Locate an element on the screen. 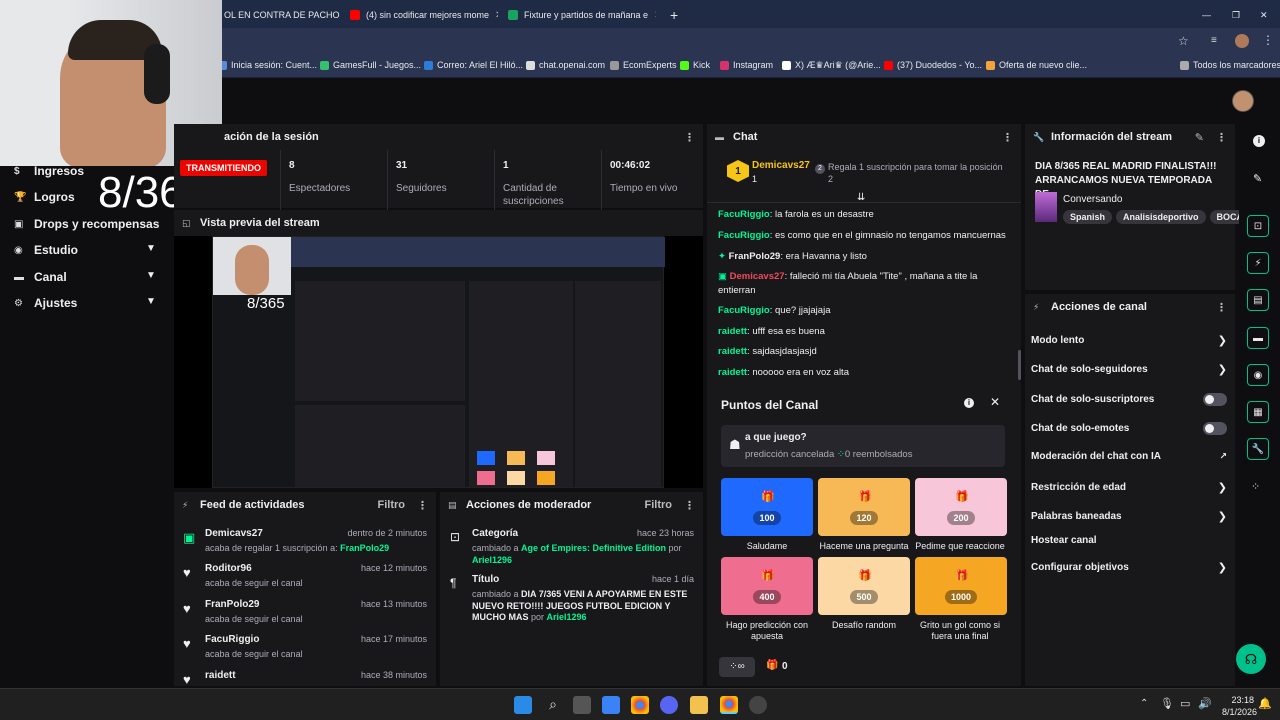  browser-tab: Fixture y partidos de mañana e ✕ is located at coordinates (578, 15).